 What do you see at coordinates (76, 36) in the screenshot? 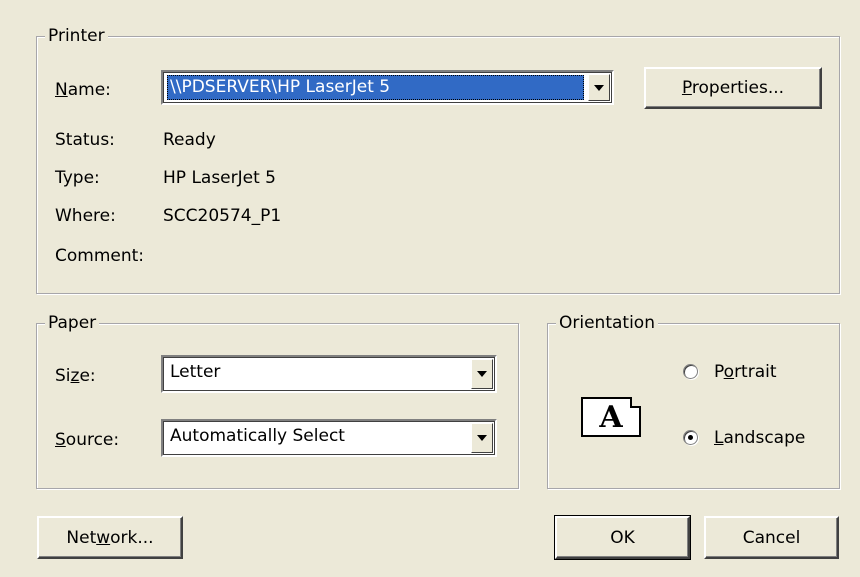
I see `printer-group-title: Printer` at bounding box center [76, 36].